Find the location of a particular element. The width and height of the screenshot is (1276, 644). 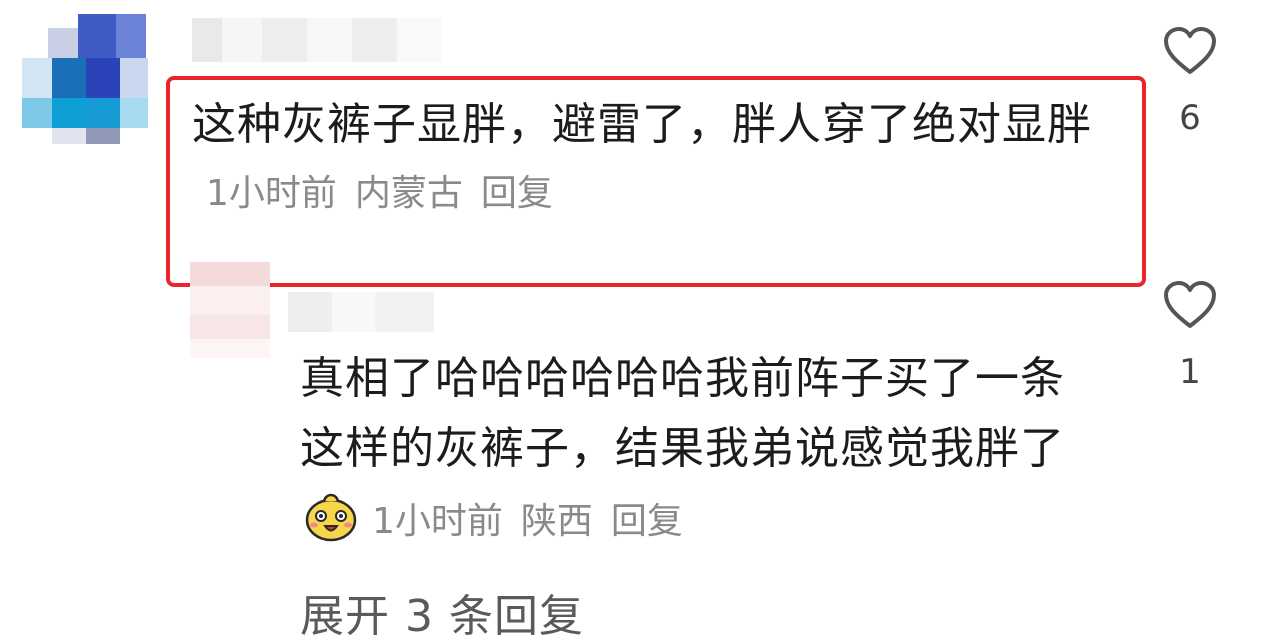

expand-replies-link: 展开 3 条回复 is located at coordinates (442, 612).